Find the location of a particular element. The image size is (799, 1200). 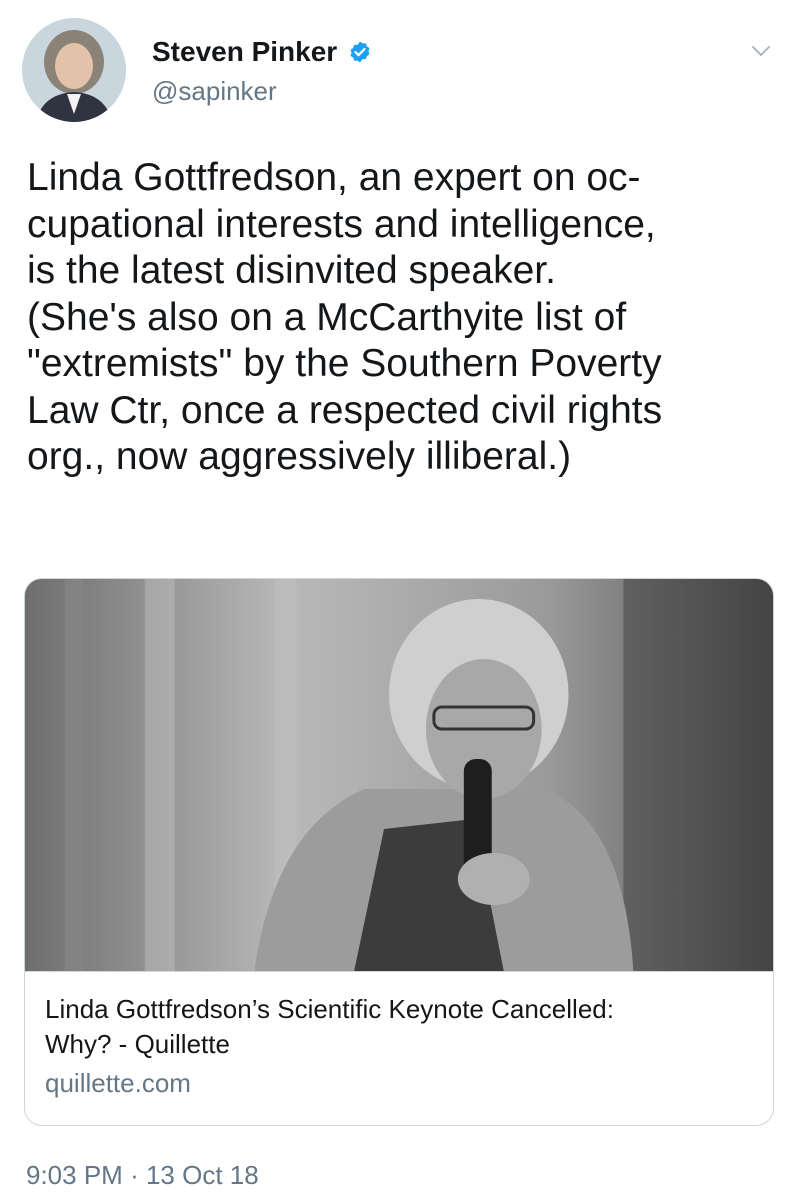

avatar is located at coordinates (74, 70).